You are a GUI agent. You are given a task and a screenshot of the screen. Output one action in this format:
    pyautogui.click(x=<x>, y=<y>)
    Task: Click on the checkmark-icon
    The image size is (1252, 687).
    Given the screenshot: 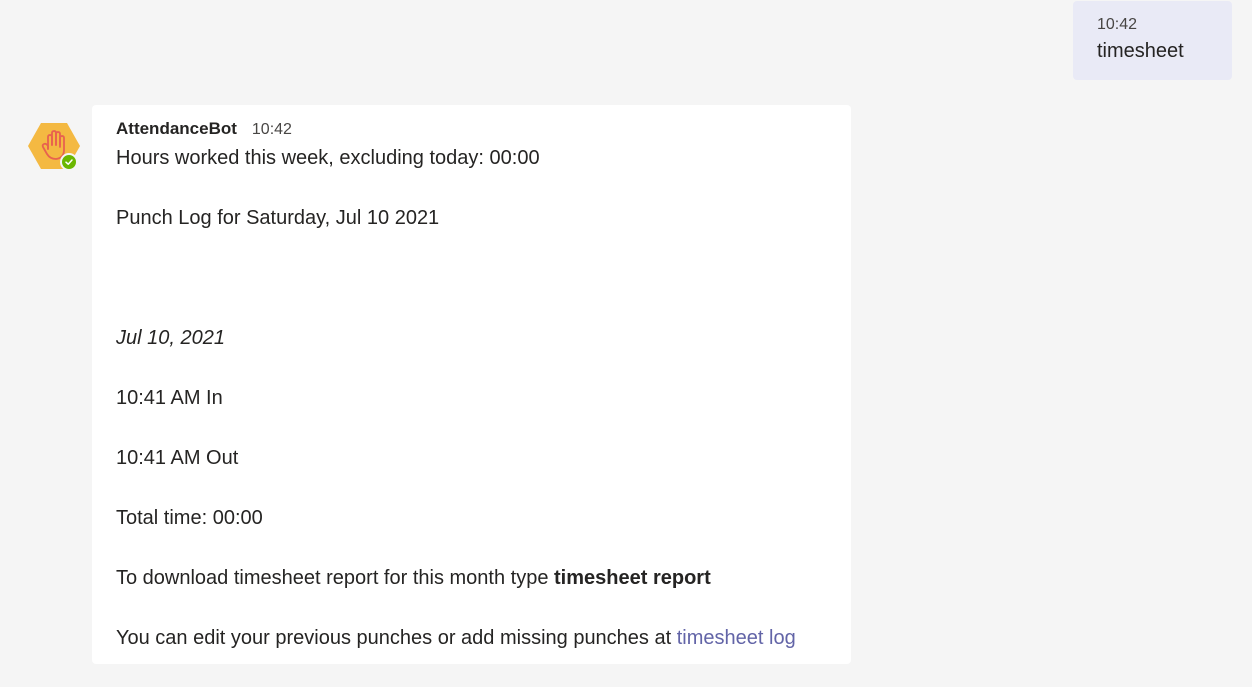 What is the action you would take?
    pyautogui.click(x=69, y=162)
    